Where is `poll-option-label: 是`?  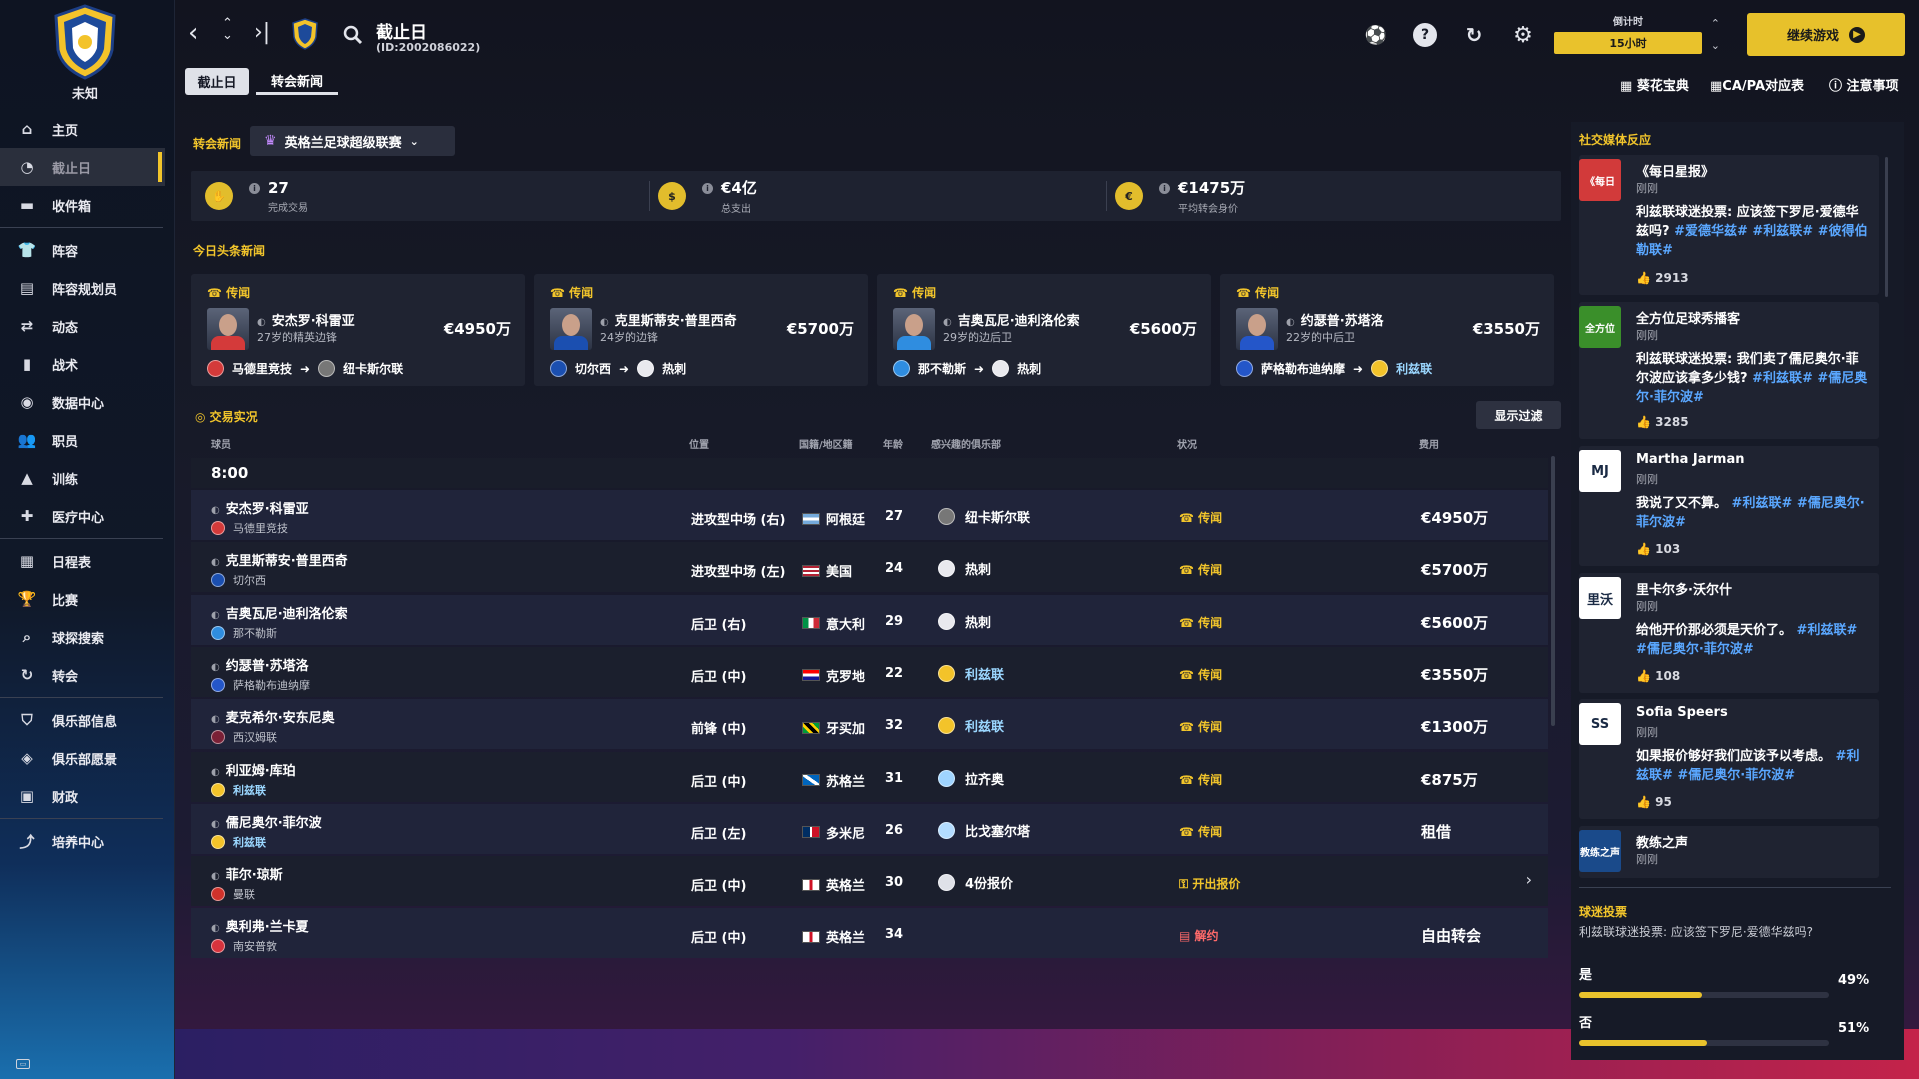 poll-option-label: 是 is located at coordinates (1585, 973).